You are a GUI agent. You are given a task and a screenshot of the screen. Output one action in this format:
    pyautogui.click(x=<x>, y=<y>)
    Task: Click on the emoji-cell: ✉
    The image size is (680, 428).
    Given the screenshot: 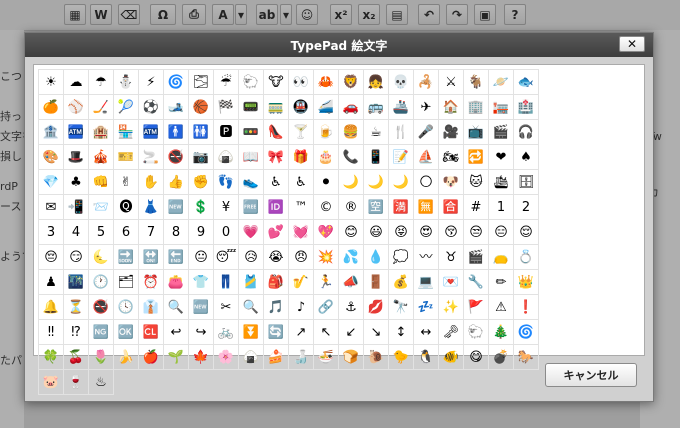 What is the action you would take?
    pyautogui.click(x=51, y=207)
    